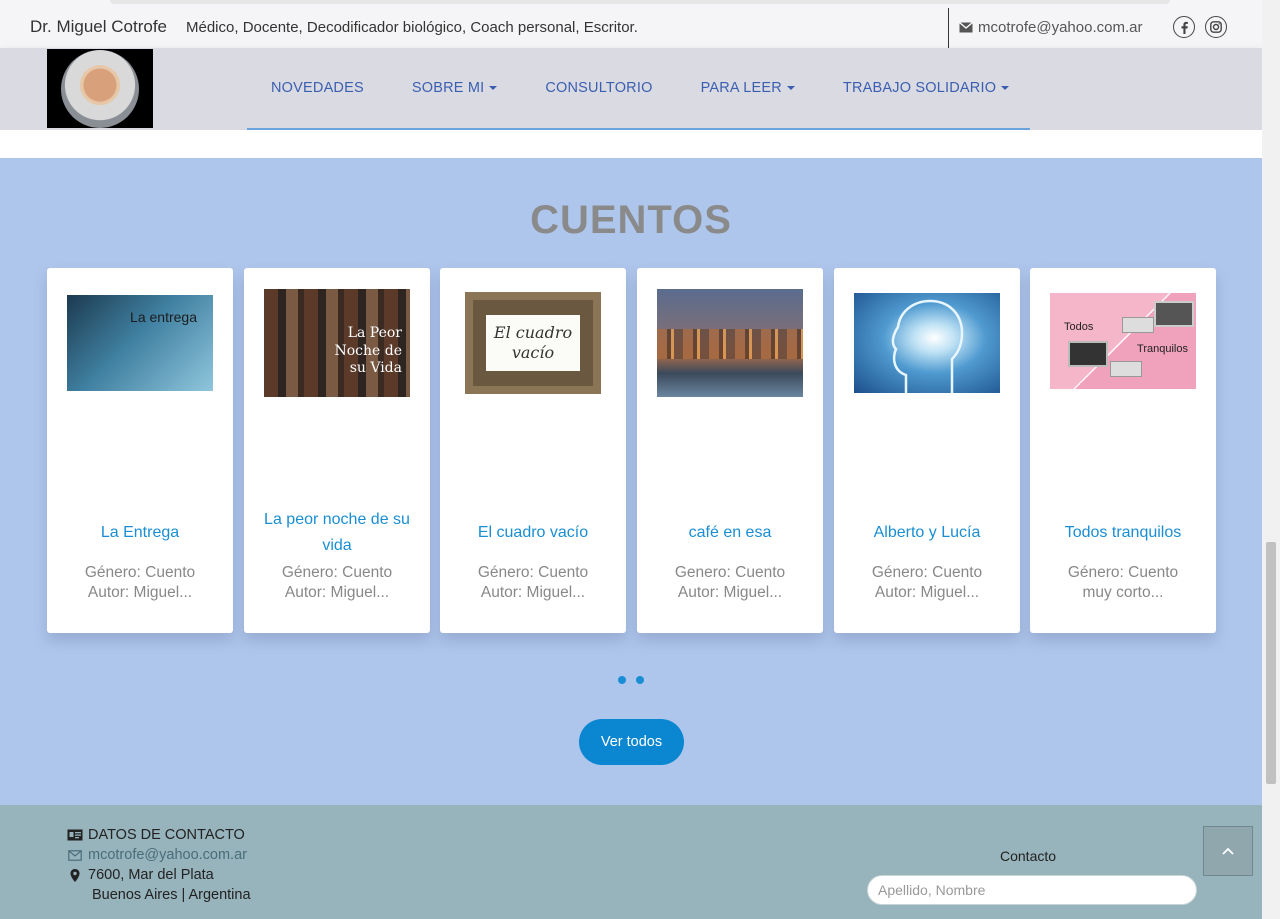  Describe the element at coordinates (368, 350) in the screenshot. I see `thumbnail-caption: La Peor Noche de su Vida` at that location.